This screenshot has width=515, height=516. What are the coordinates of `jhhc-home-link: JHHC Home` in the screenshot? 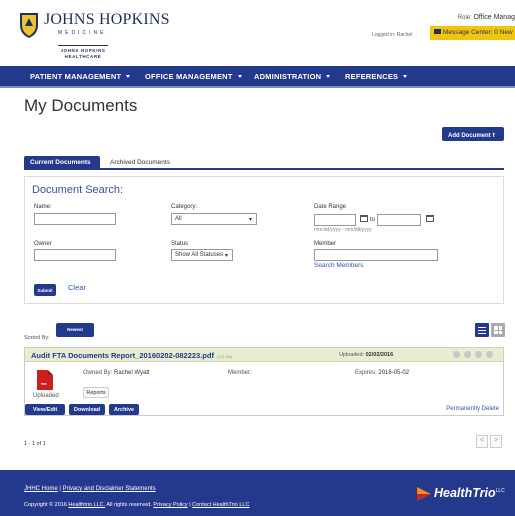 It's located at (41, 489).